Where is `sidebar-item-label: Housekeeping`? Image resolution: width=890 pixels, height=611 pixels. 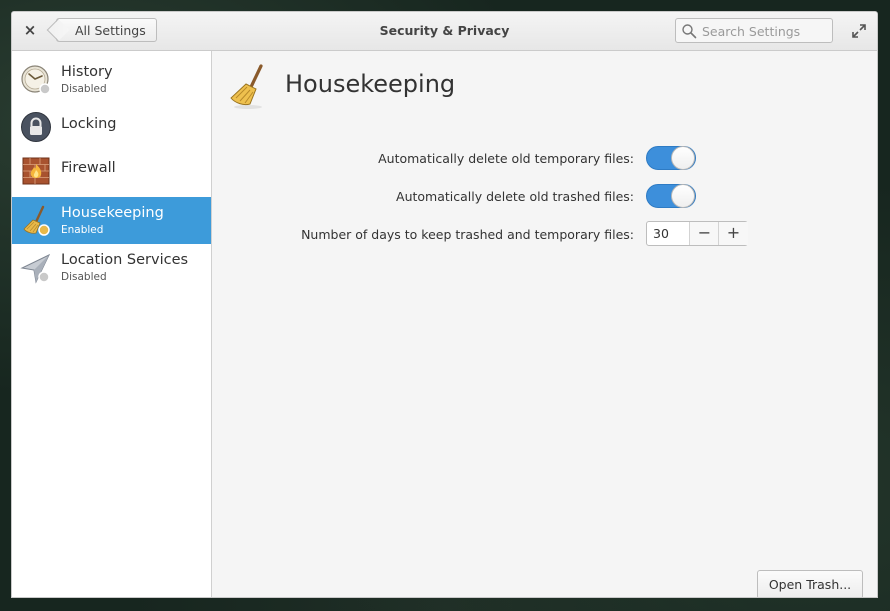 sidebar-item-label: Housekeeping is located at coordinates (112, 213).